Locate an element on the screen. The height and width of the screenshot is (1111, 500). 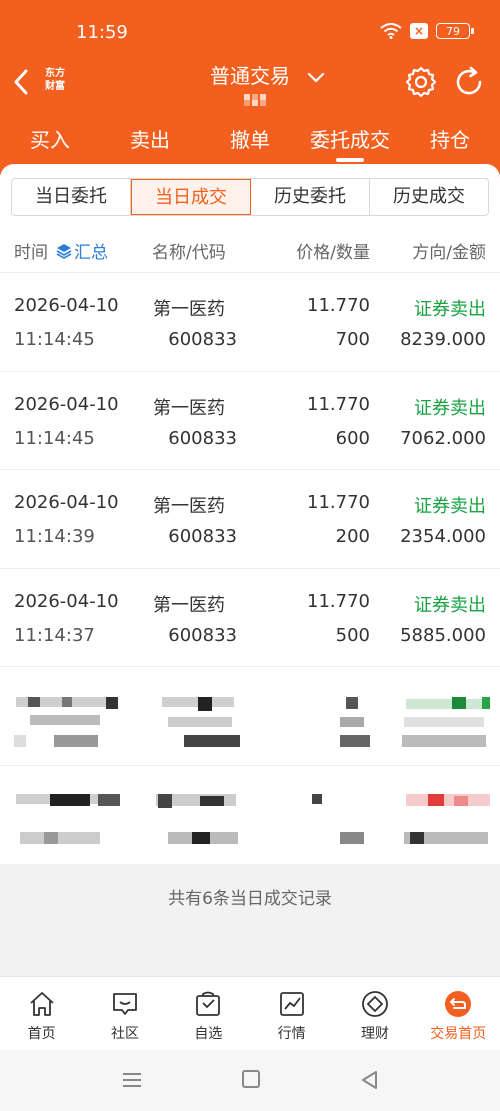
trade-quantity: 200 is located at coordinates (352, 536).